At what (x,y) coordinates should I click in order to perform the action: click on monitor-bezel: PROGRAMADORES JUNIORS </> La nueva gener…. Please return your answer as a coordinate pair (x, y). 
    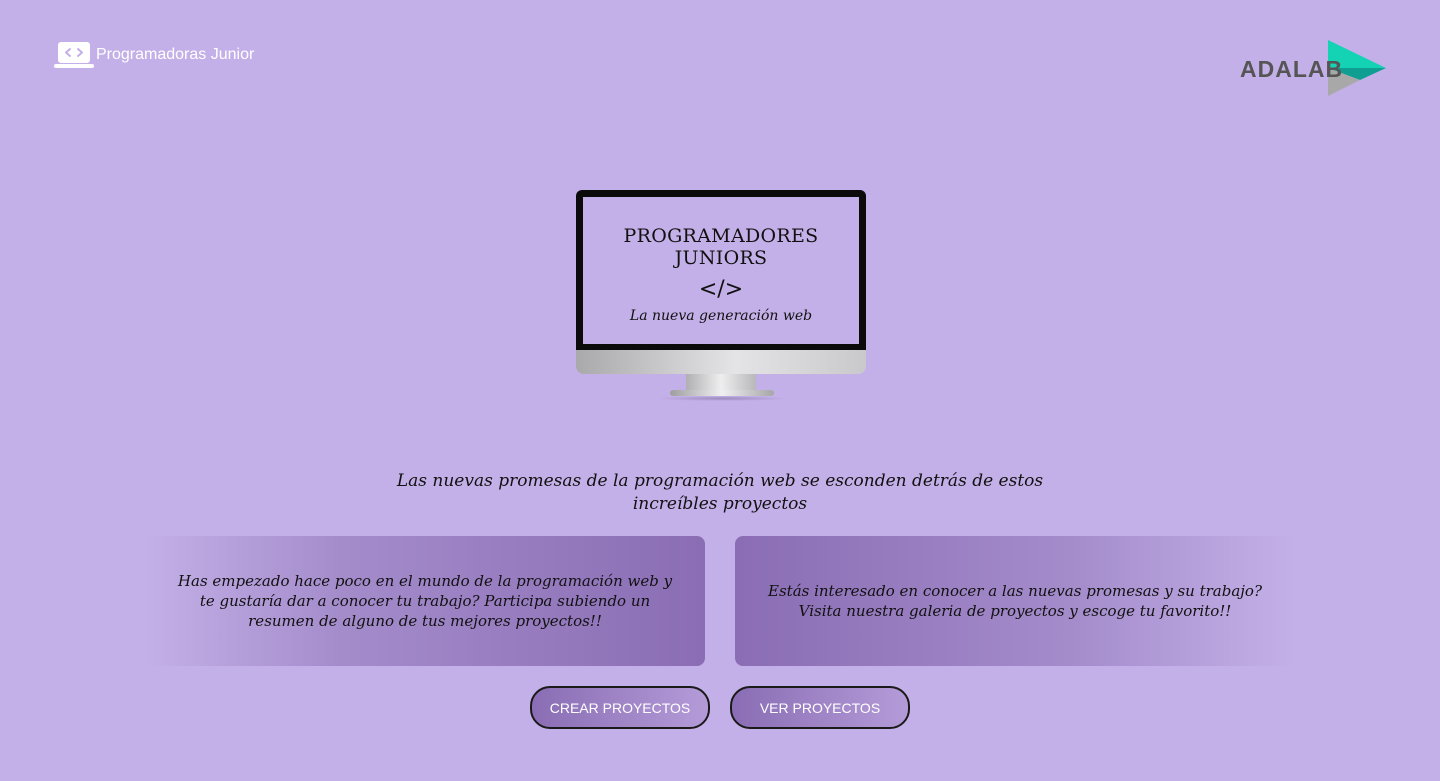
    Looking at the image, I should click on (721, 270).